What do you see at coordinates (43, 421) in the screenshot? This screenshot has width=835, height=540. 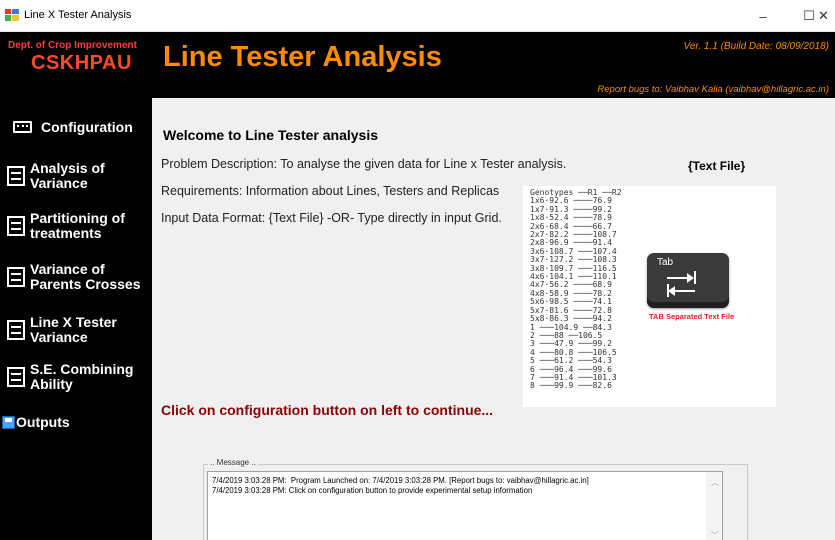 I see `sidebar-item-label: Outputs` at bounding box center [43, 421].